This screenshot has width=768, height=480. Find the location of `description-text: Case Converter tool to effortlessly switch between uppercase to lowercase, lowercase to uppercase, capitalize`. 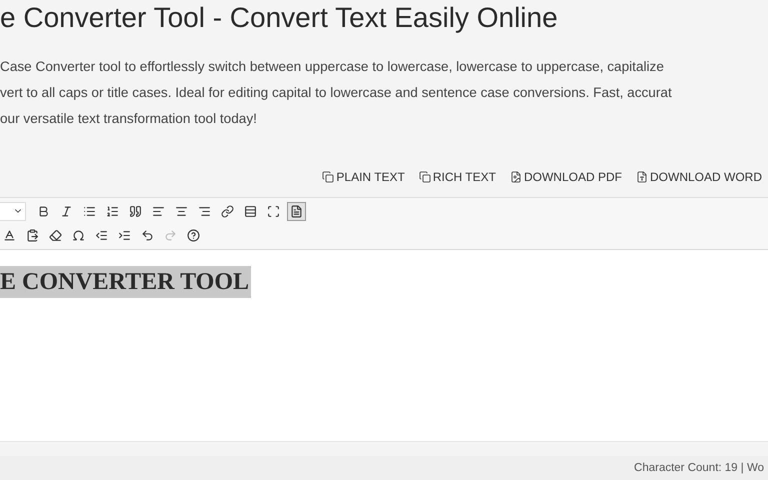

description-text: Case Converter tool to effortlessly switch between uppercase to lowercase, lowercase to uppercase, capitalize is located at coordinates (332, 67).